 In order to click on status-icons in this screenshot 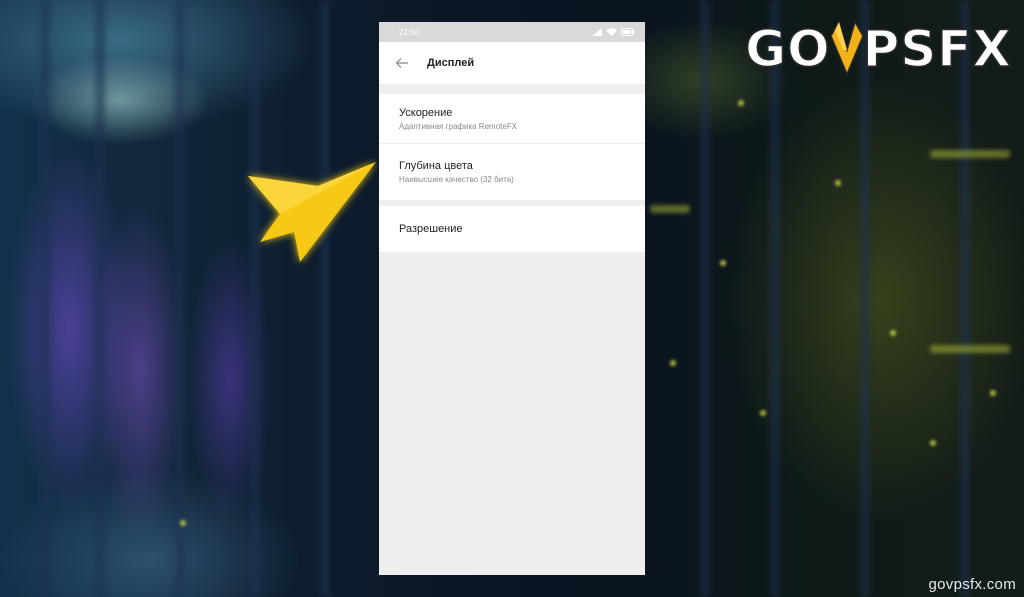, I will do `click(613, 32)`.